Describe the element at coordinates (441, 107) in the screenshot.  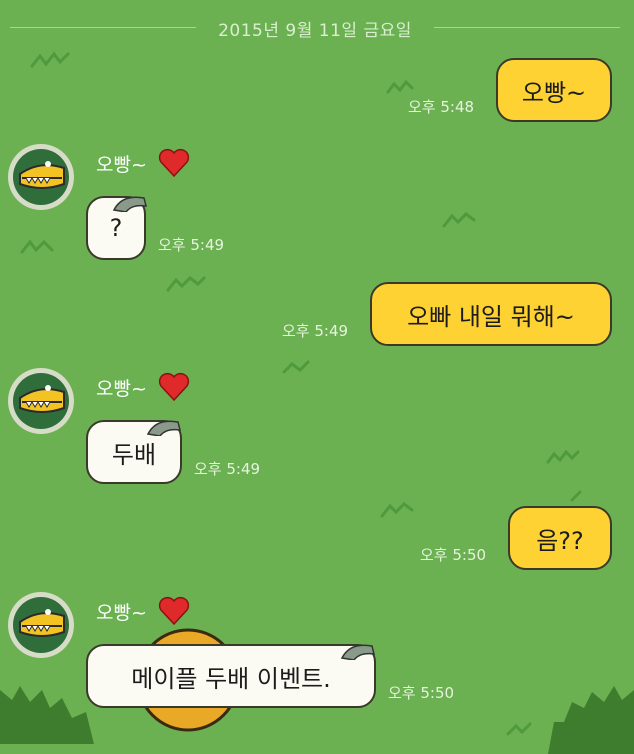
I see `message-time: 오후 5:48` at that location.